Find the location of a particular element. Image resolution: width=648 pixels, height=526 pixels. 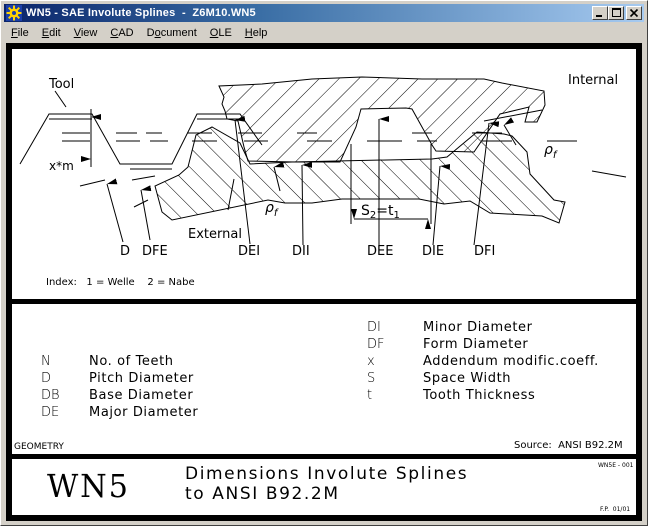

revision: F.P. 01/01 is located at coordinates (615, 509).